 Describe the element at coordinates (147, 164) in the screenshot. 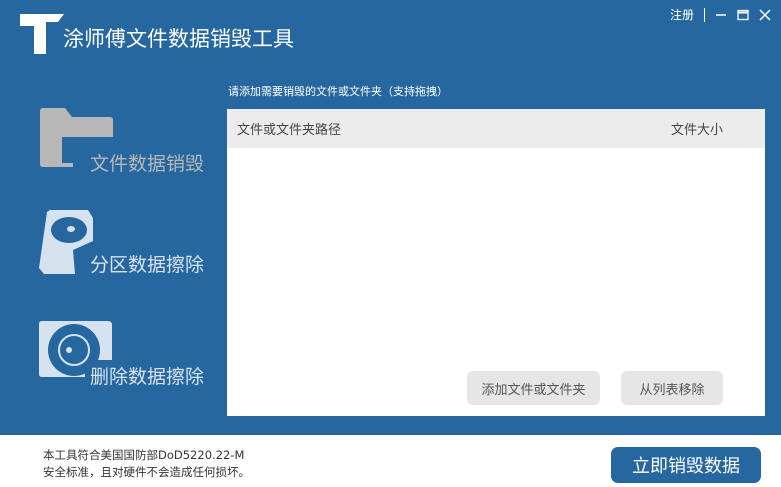

I see `nav-label: 文件数据销毁` at that location.